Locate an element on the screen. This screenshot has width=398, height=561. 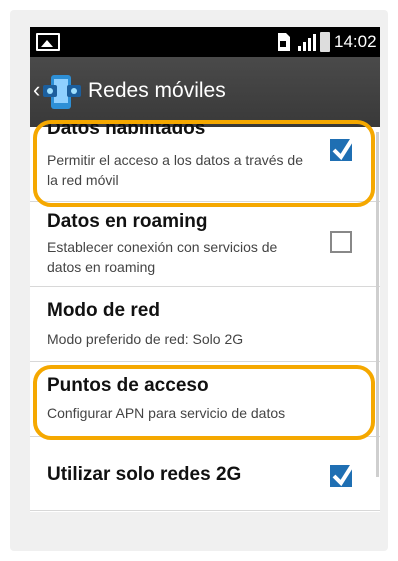
setting-title: Datos habilitados is located at coordinates (126, 128).